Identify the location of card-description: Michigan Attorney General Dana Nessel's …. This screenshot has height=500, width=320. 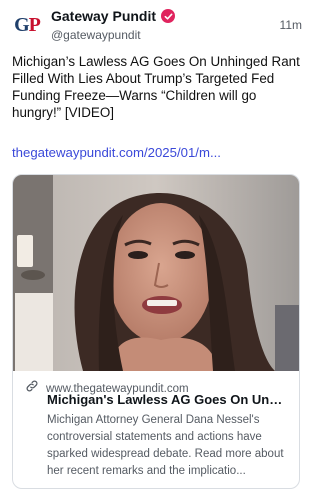
(165, 445).